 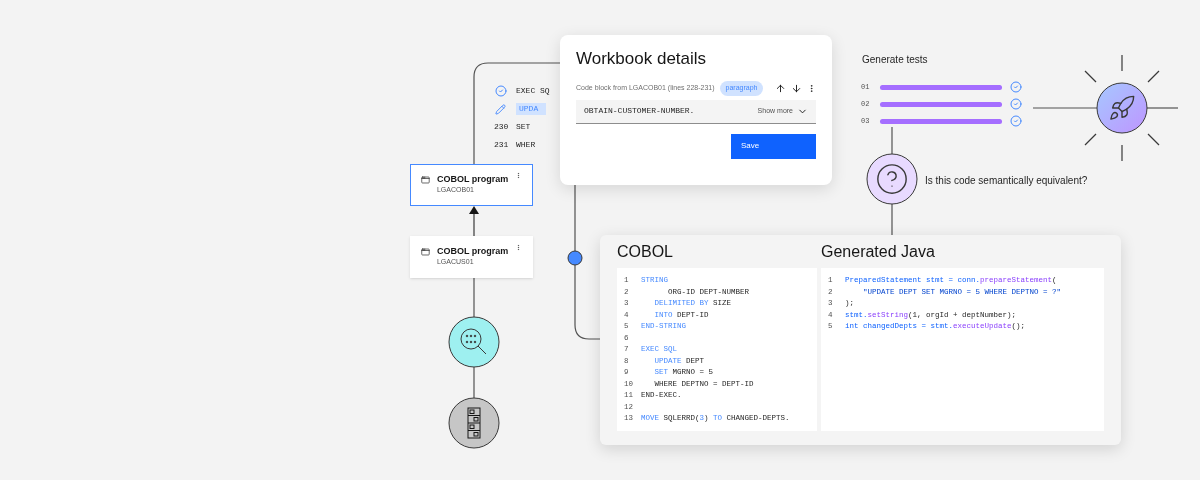 I want to click on strip-icon, so click(x=474, y=423).